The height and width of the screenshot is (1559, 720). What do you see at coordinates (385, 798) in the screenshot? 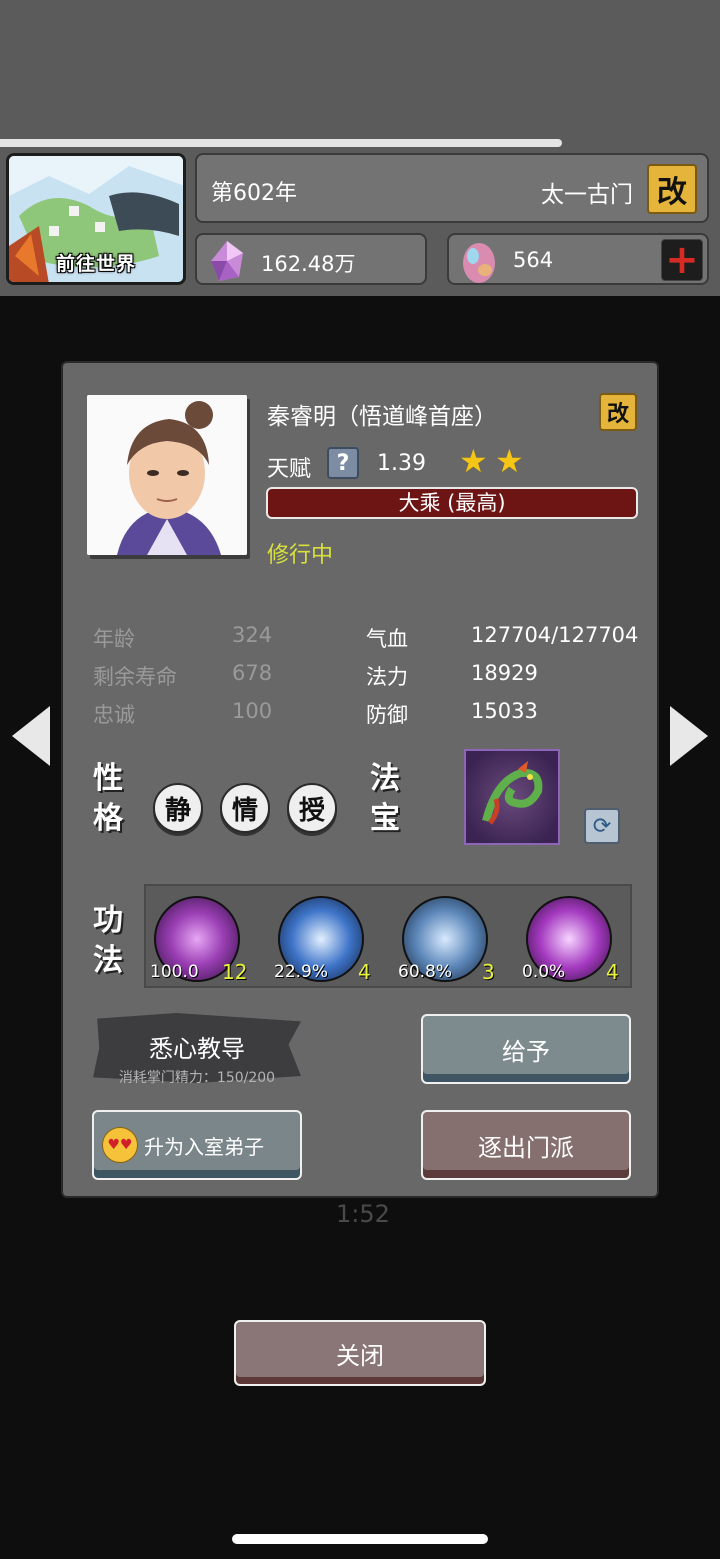
I see `treasure-label: 法 宝` at bounding box center [385, 798].